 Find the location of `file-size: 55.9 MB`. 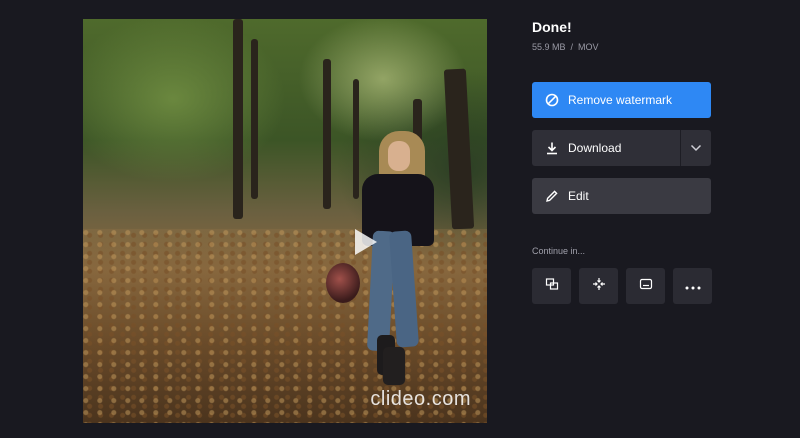

file-size: 55.9 MB is located at coordinates (549, 47).